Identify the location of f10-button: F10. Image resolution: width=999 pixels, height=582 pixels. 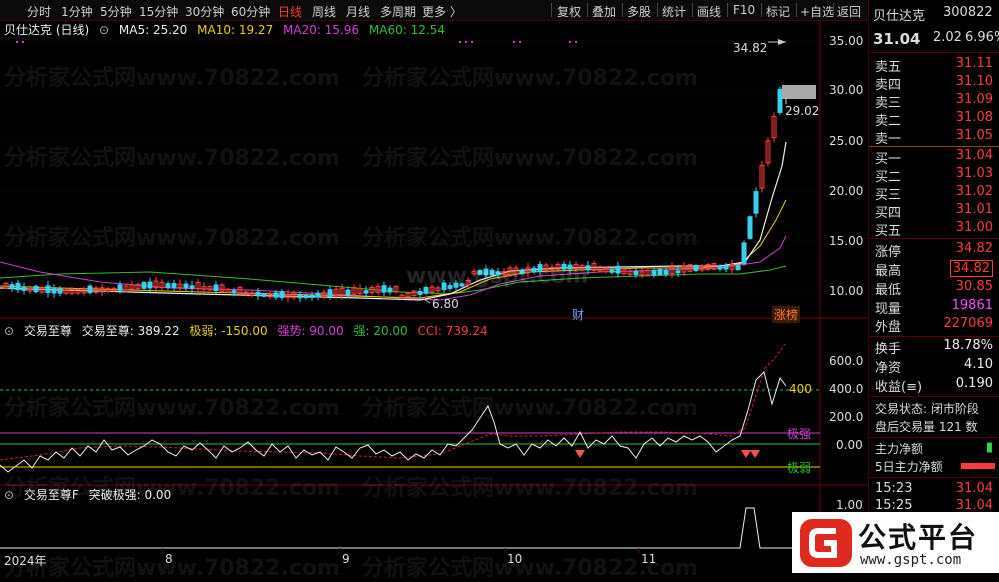
(744, 10).